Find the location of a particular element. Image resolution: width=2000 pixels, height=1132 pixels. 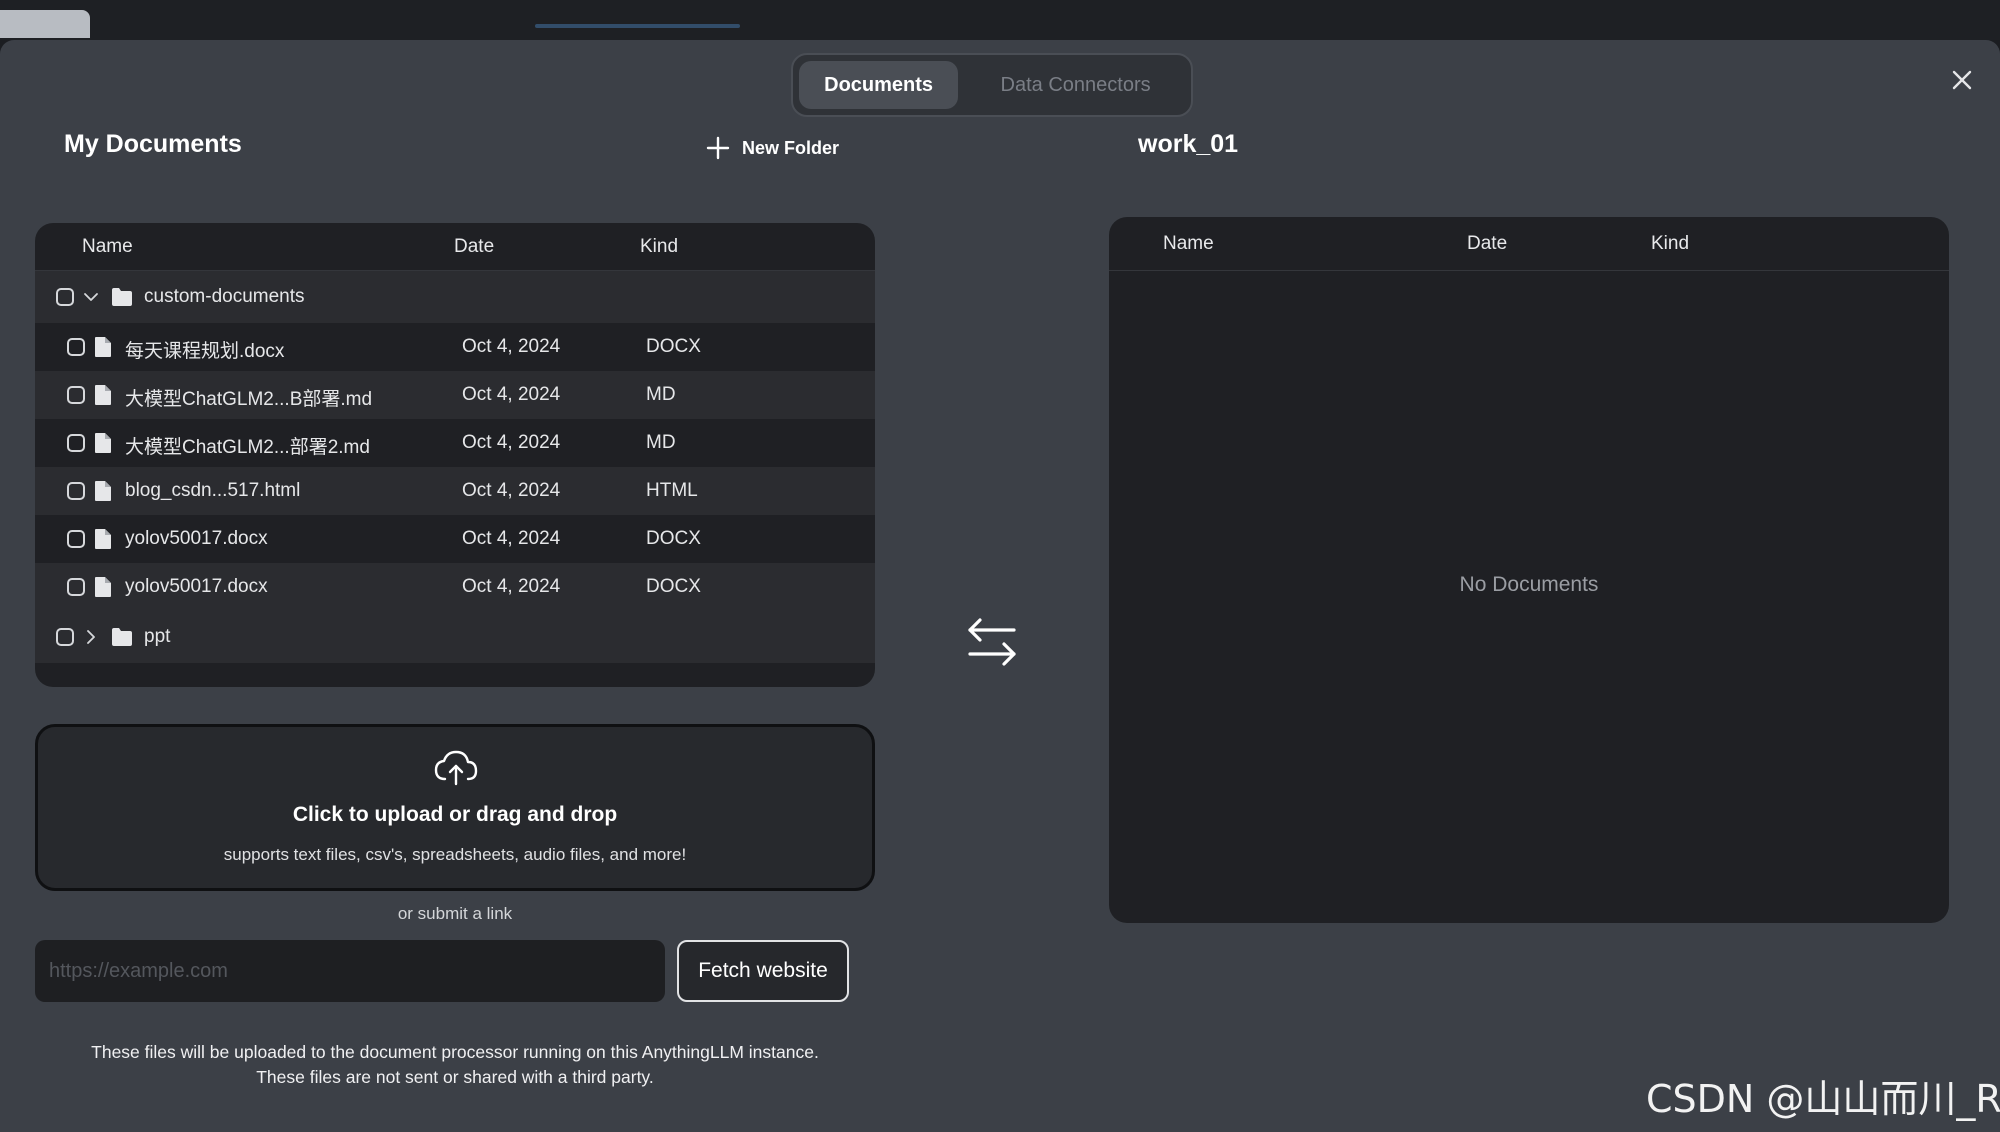

close-button is located at coordinates (1962, 80).